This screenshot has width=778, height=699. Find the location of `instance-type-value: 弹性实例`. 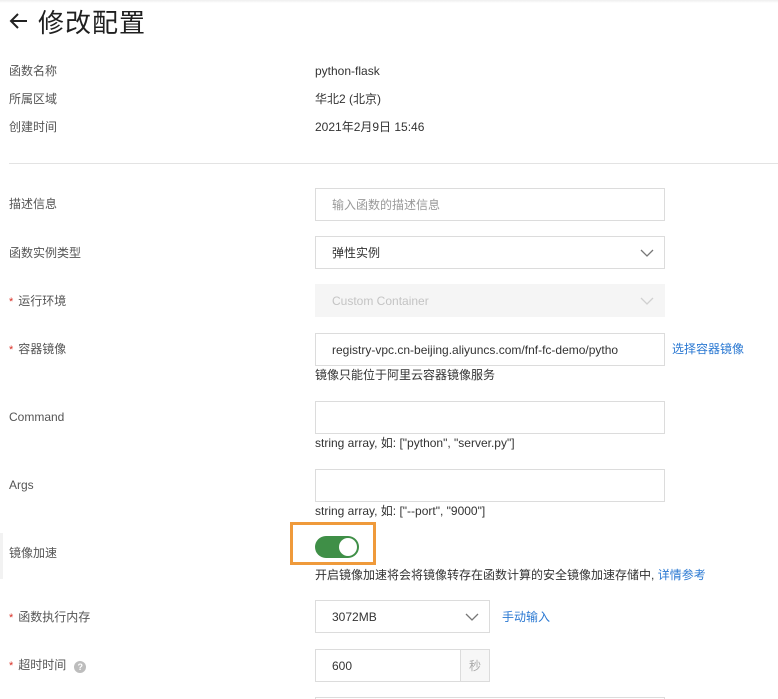

instance-type-value: 弹性实例 is located at coordinates (356, 253).